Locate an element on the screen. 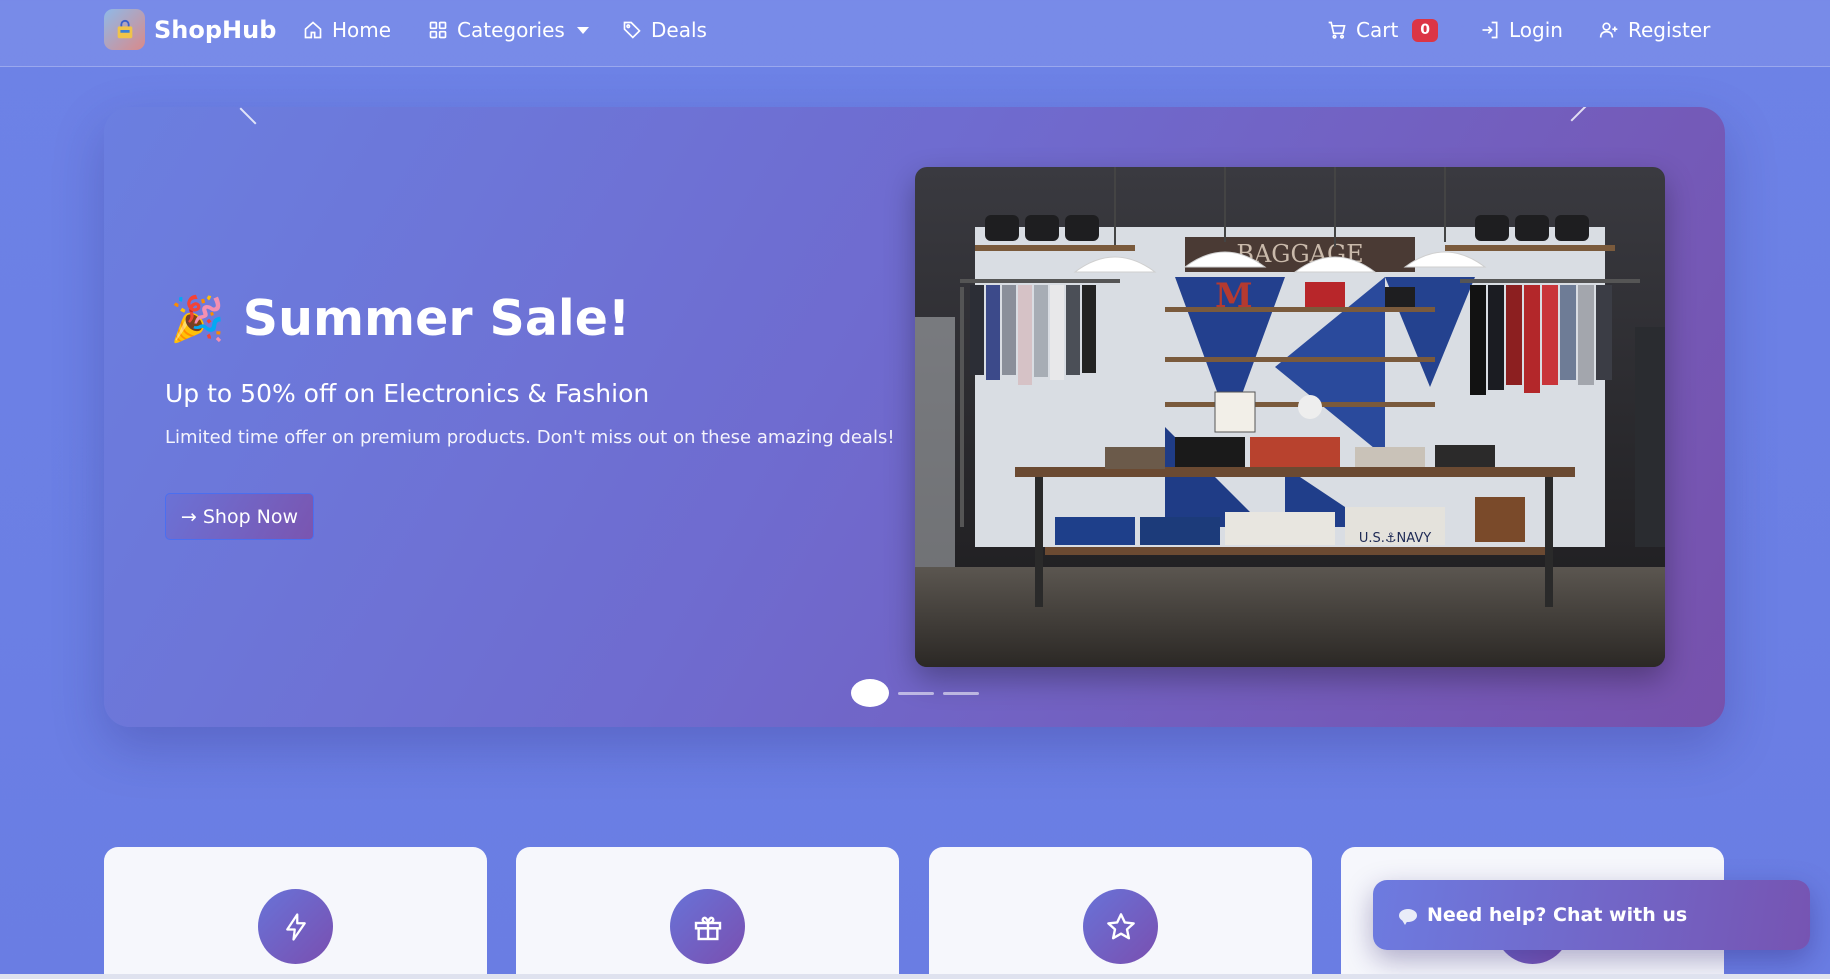 Image resolution: width=1830 pixels, height=979 pixels. cart-count-badge: 0 is located at coordinates (1425, 30).